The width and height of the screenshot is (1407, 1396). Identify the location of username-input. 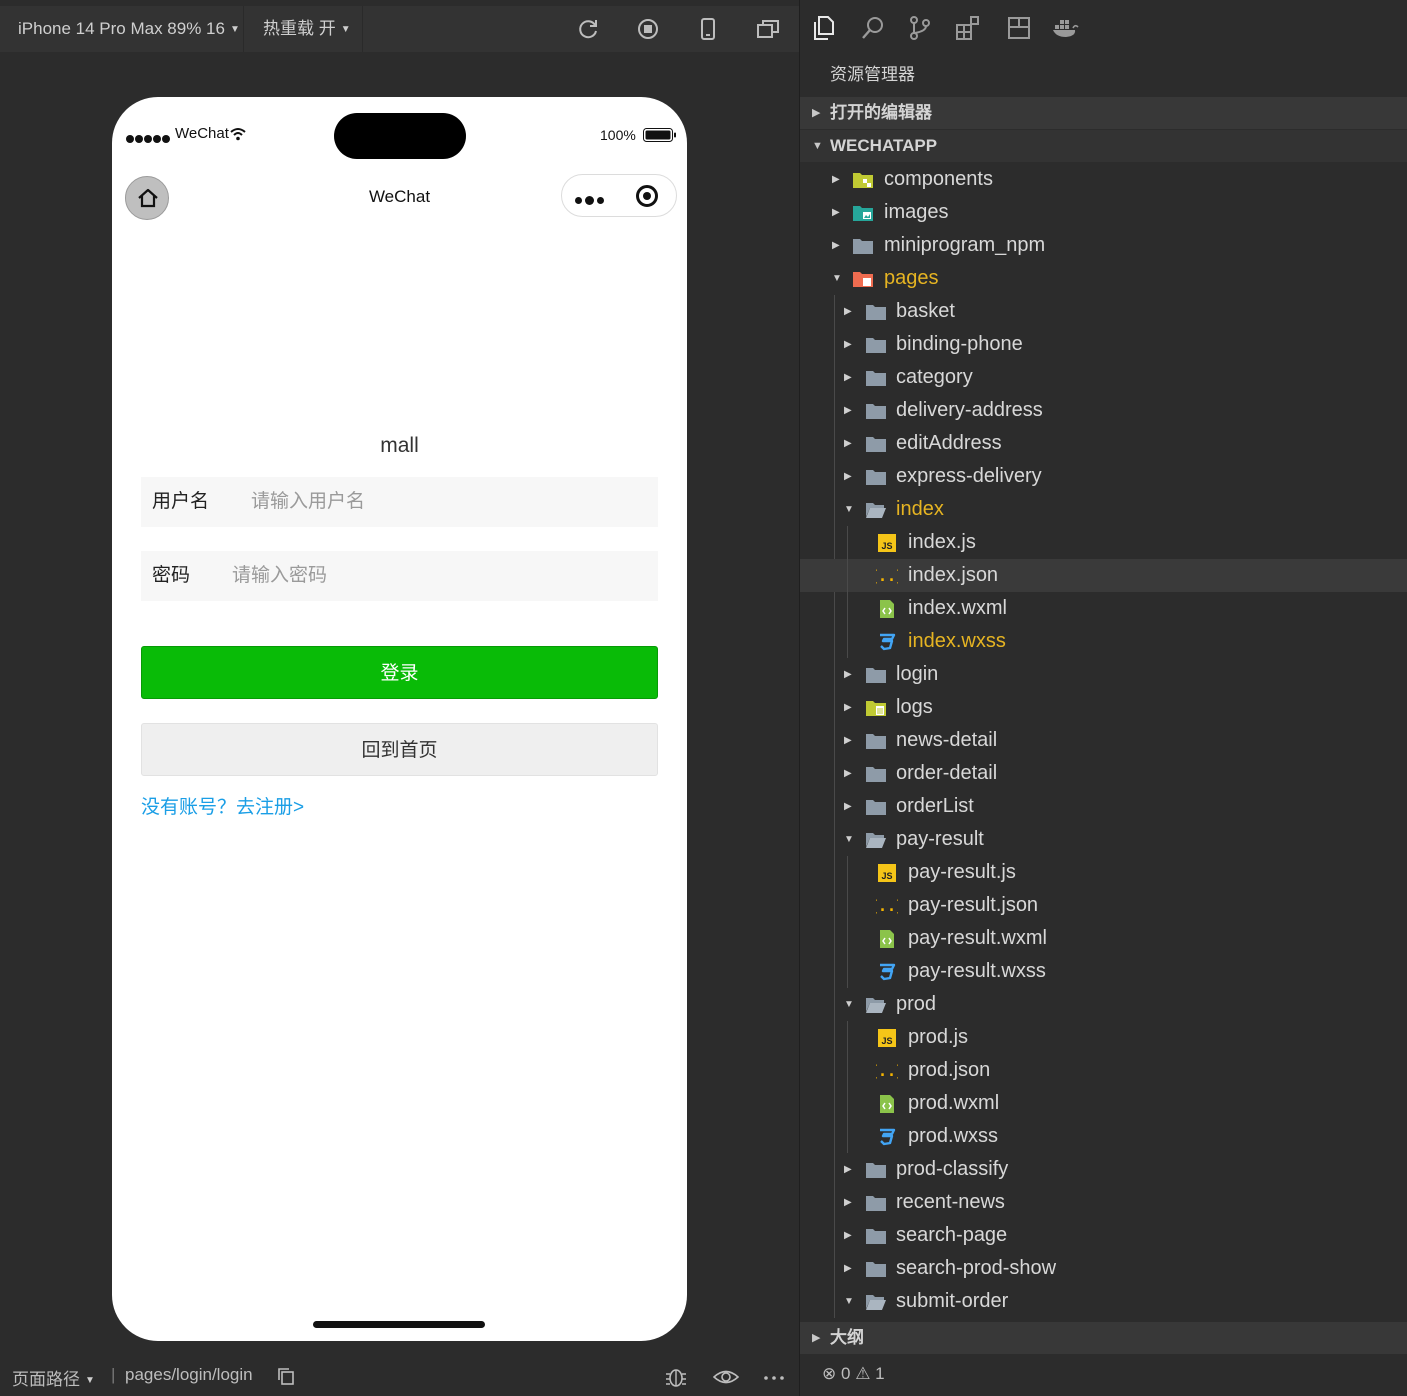
(451, 502).